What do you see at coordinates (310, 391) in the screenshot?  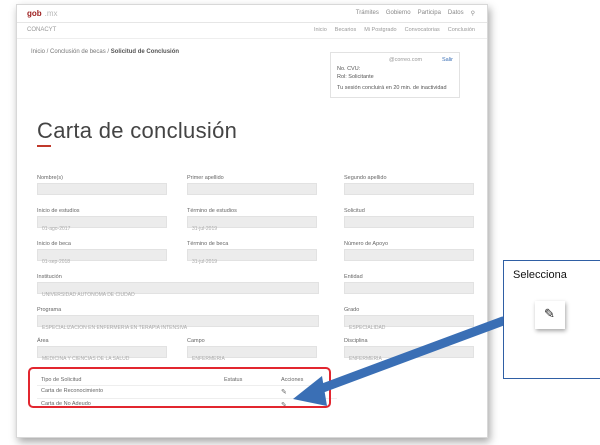 I see `arrow-head` at bounding box center [310, 391].